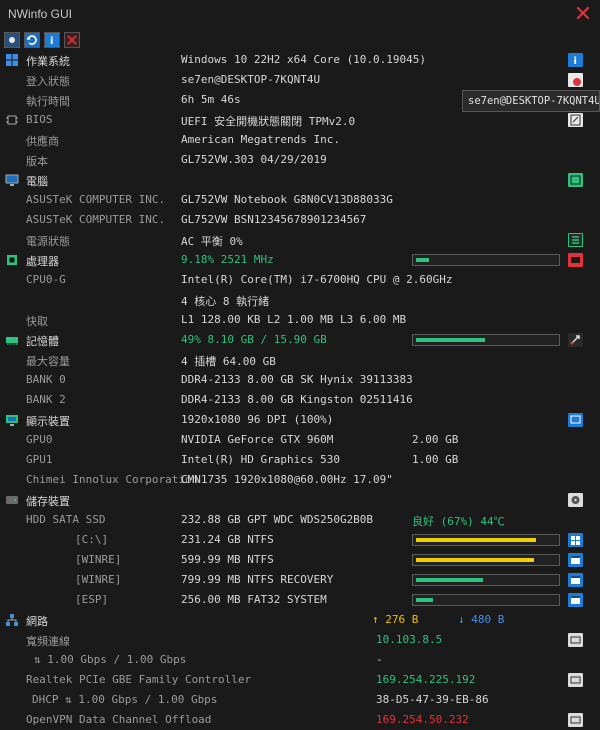 The image size is (600, 730). What do you see at coordinates (575, 180) in the screenshot?
I see `computer-button` at bounding box center [575, 180].